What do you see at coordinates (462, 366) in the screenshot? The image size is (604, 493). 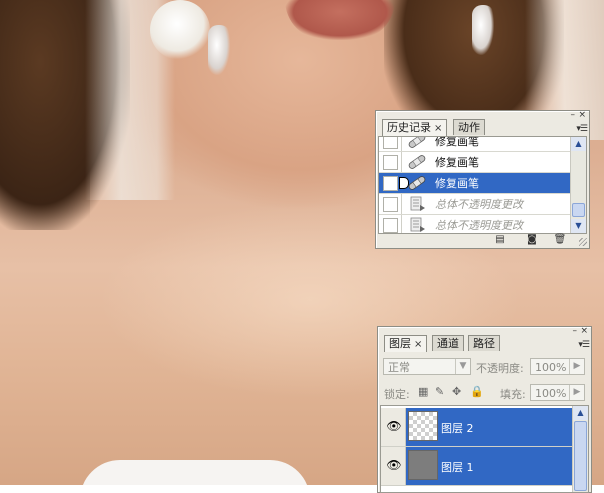 I see `chevron-down-icon: ▼` at bounding box center [462, 366].